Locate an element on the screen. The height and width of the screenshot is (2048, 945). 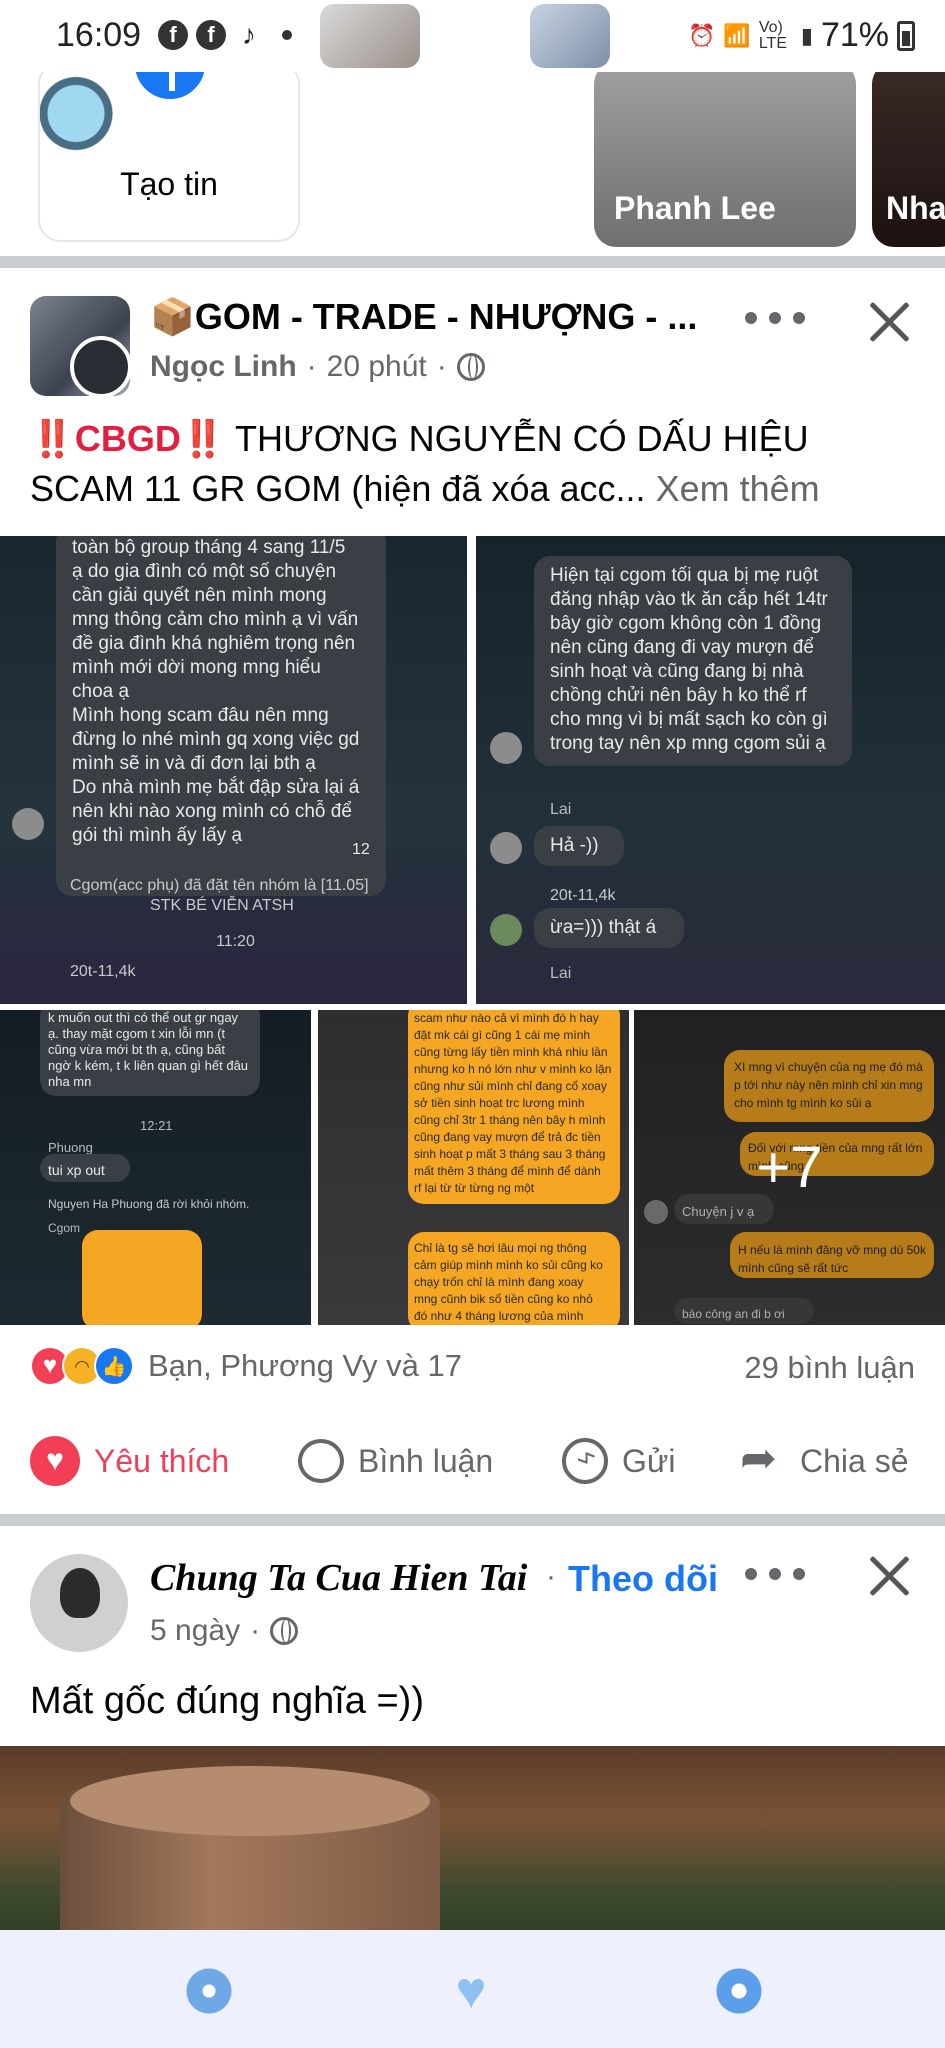
section-divider is located at coordinates (472, 1520).